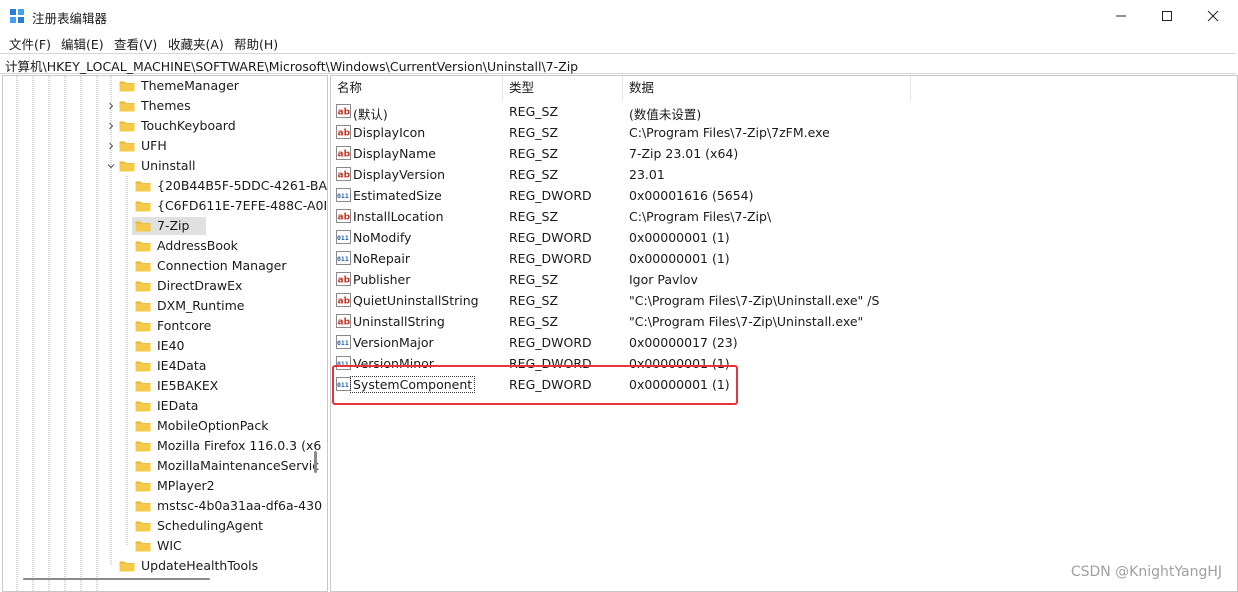 The image size is (1238, 592). Describe the element at coordinates (164, 386) in the screenshot. I see `tree-item: IE5BAKEX` at that location.